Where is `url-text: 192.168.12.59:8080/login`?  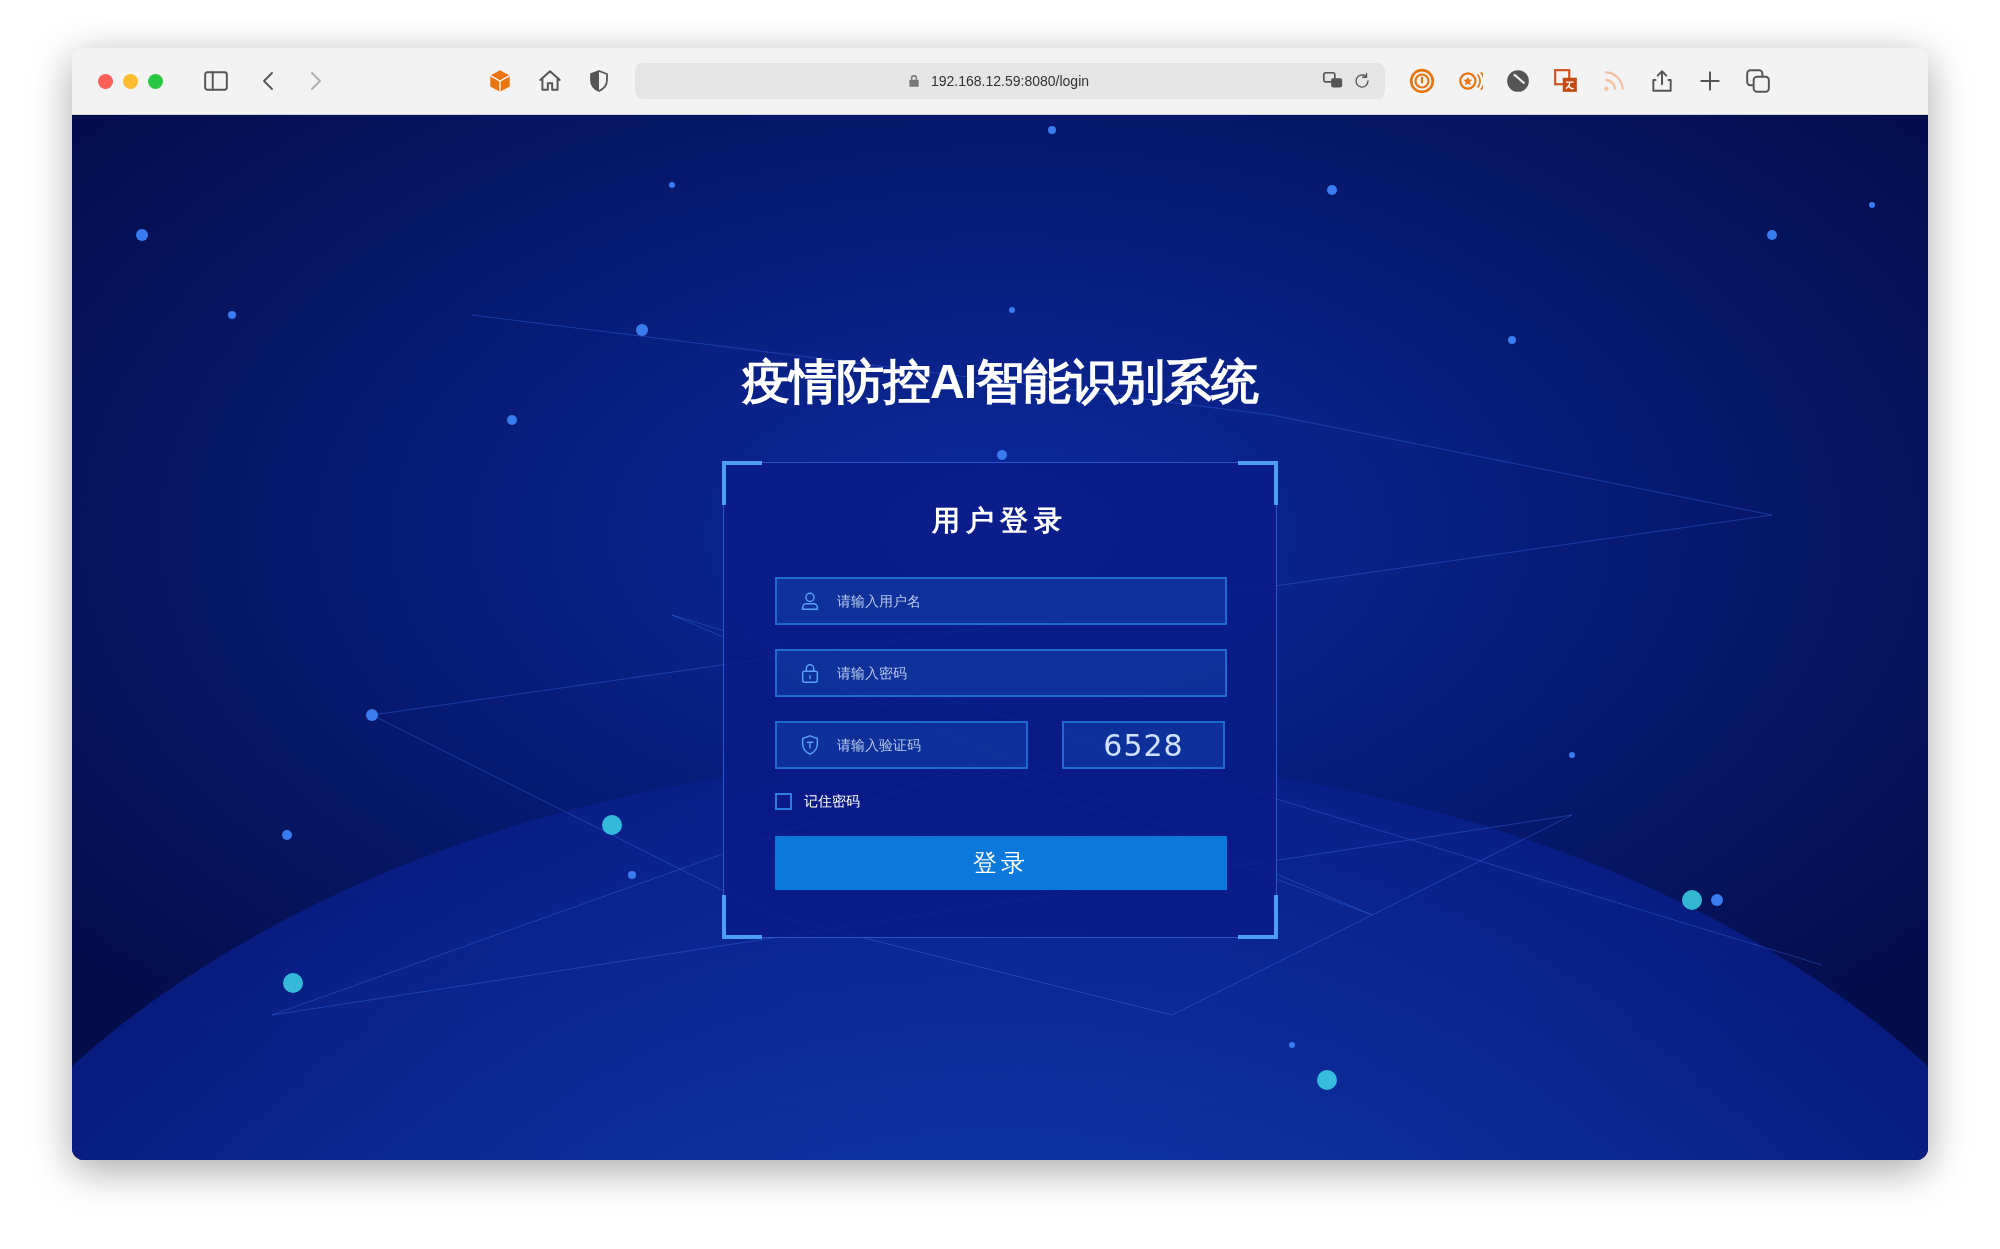 url-text: 192.168.12.59:8080/login is located at coordinates (1011, 81).